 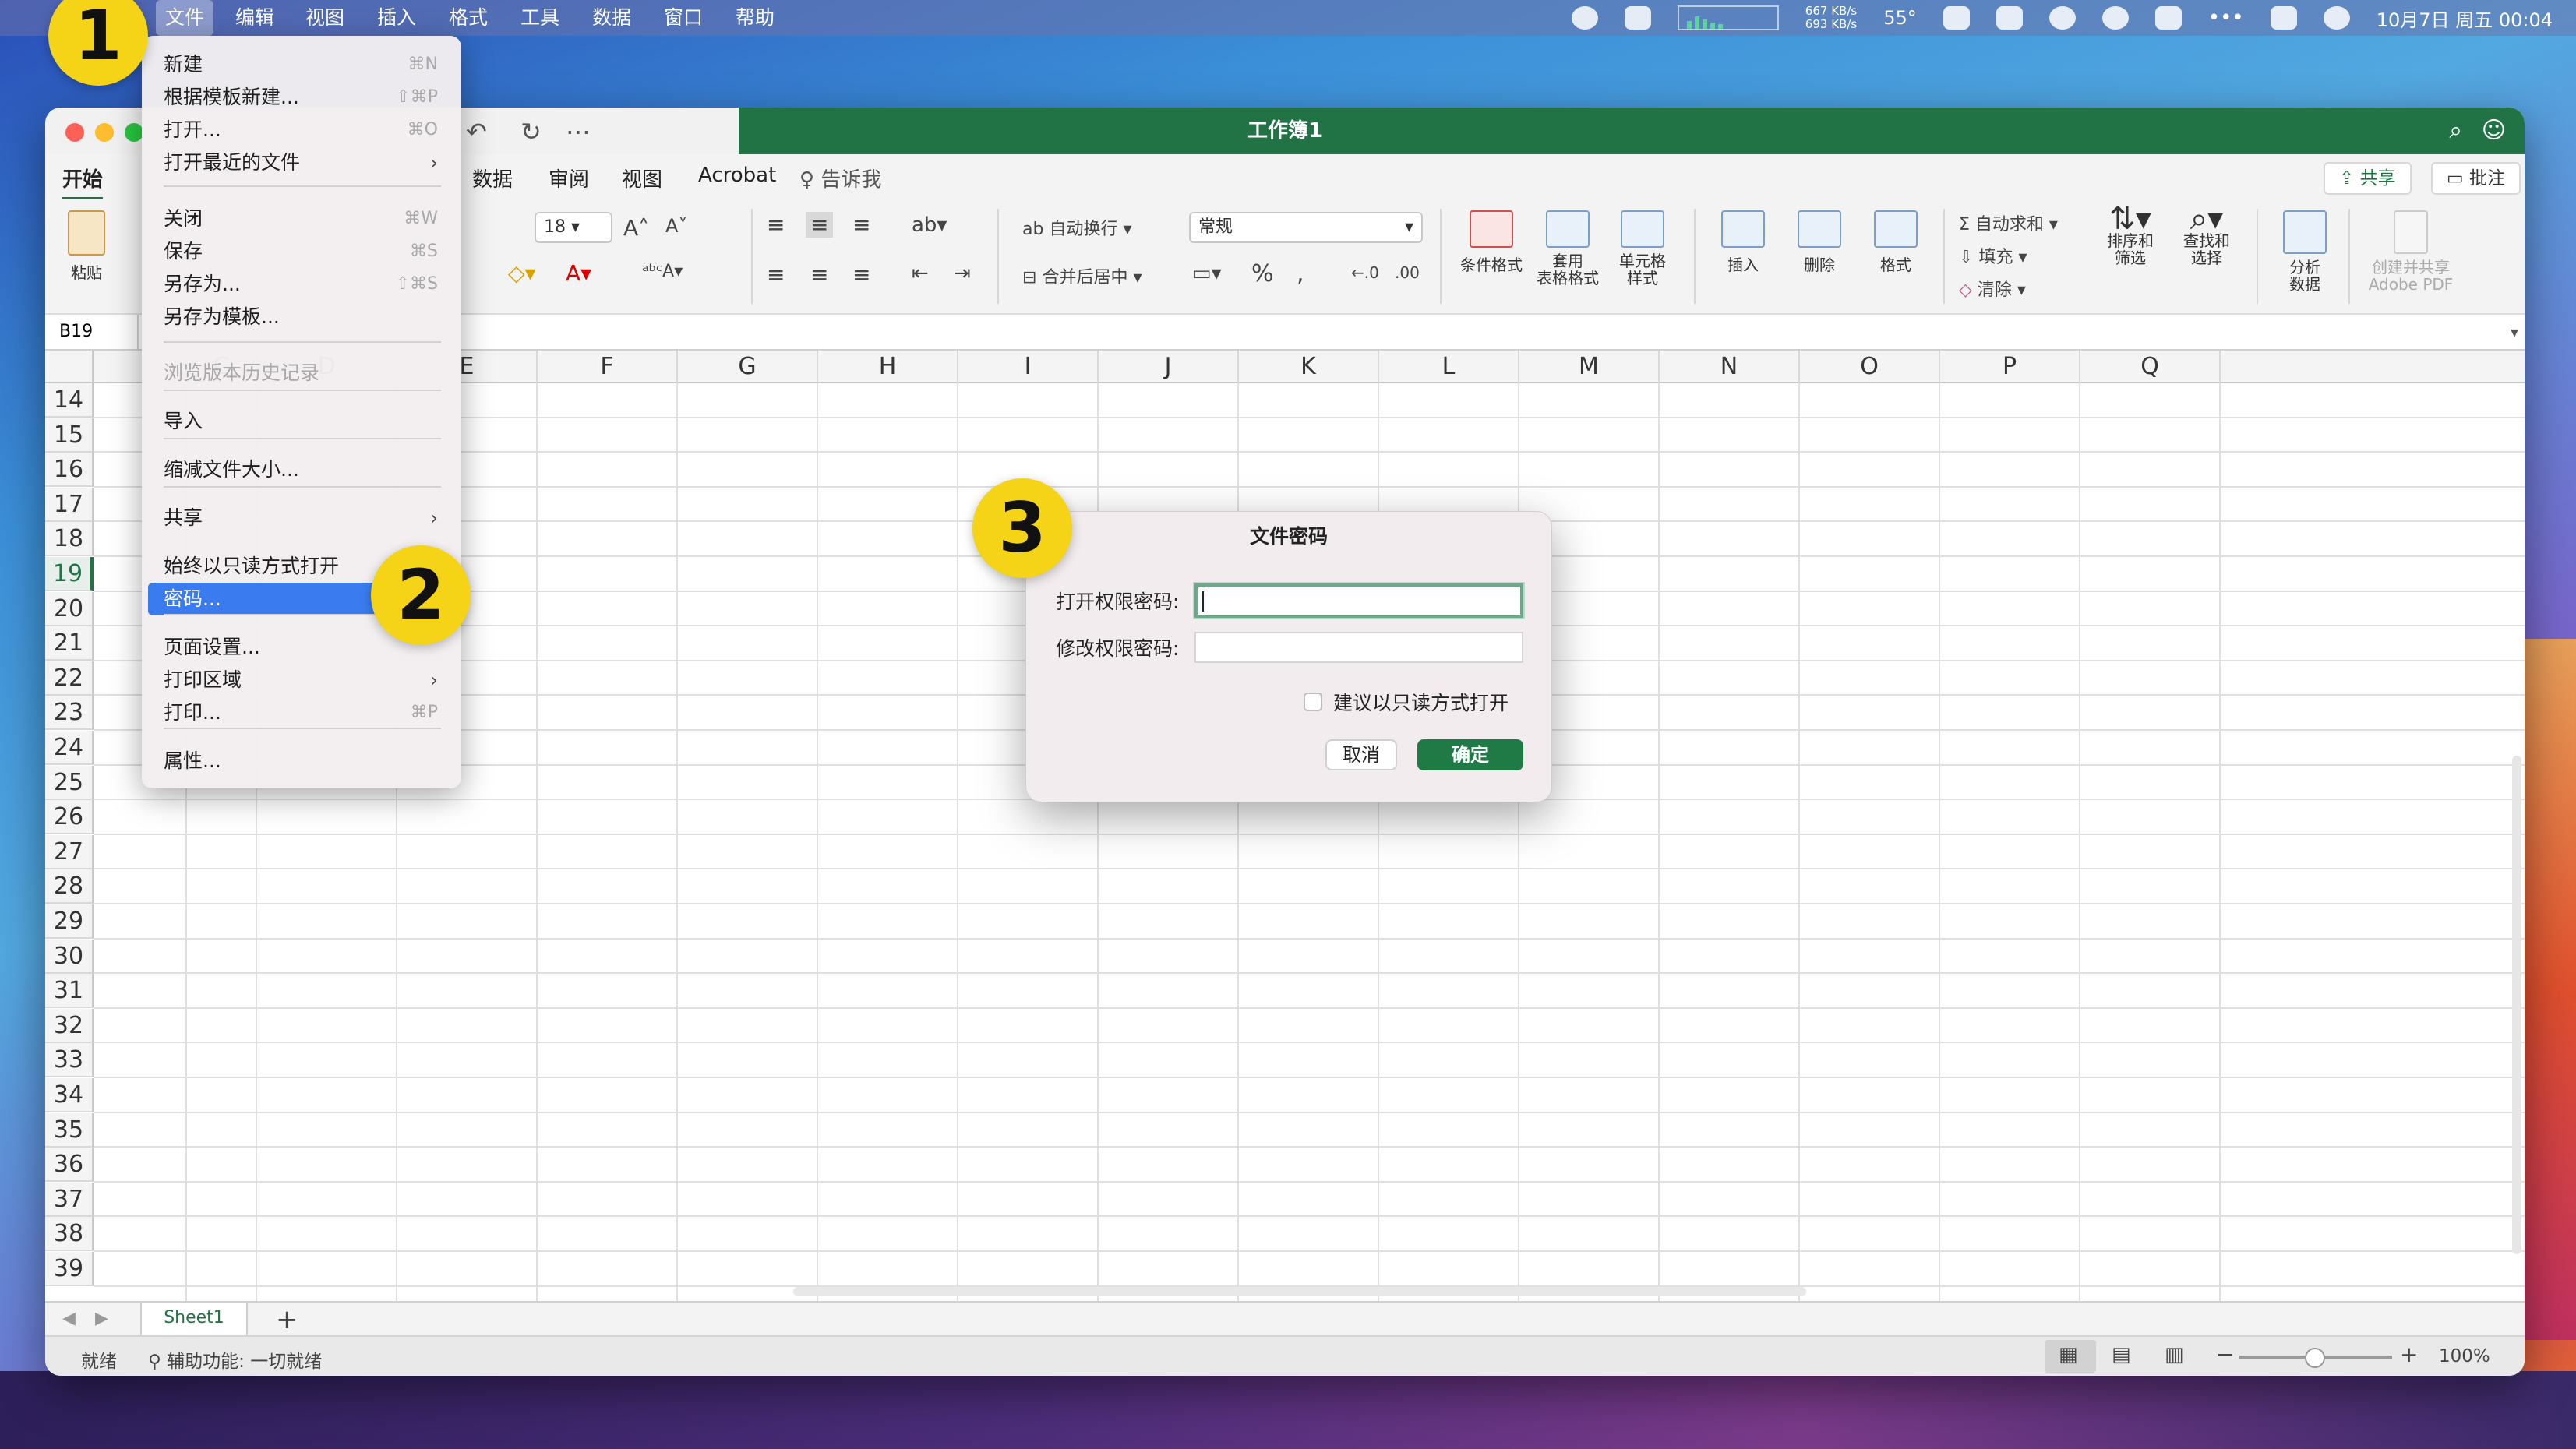 What do you see at coordinates (2283, 18) in the screenshot?
I see `control-center-icon` at bounding box center [2283, 18].